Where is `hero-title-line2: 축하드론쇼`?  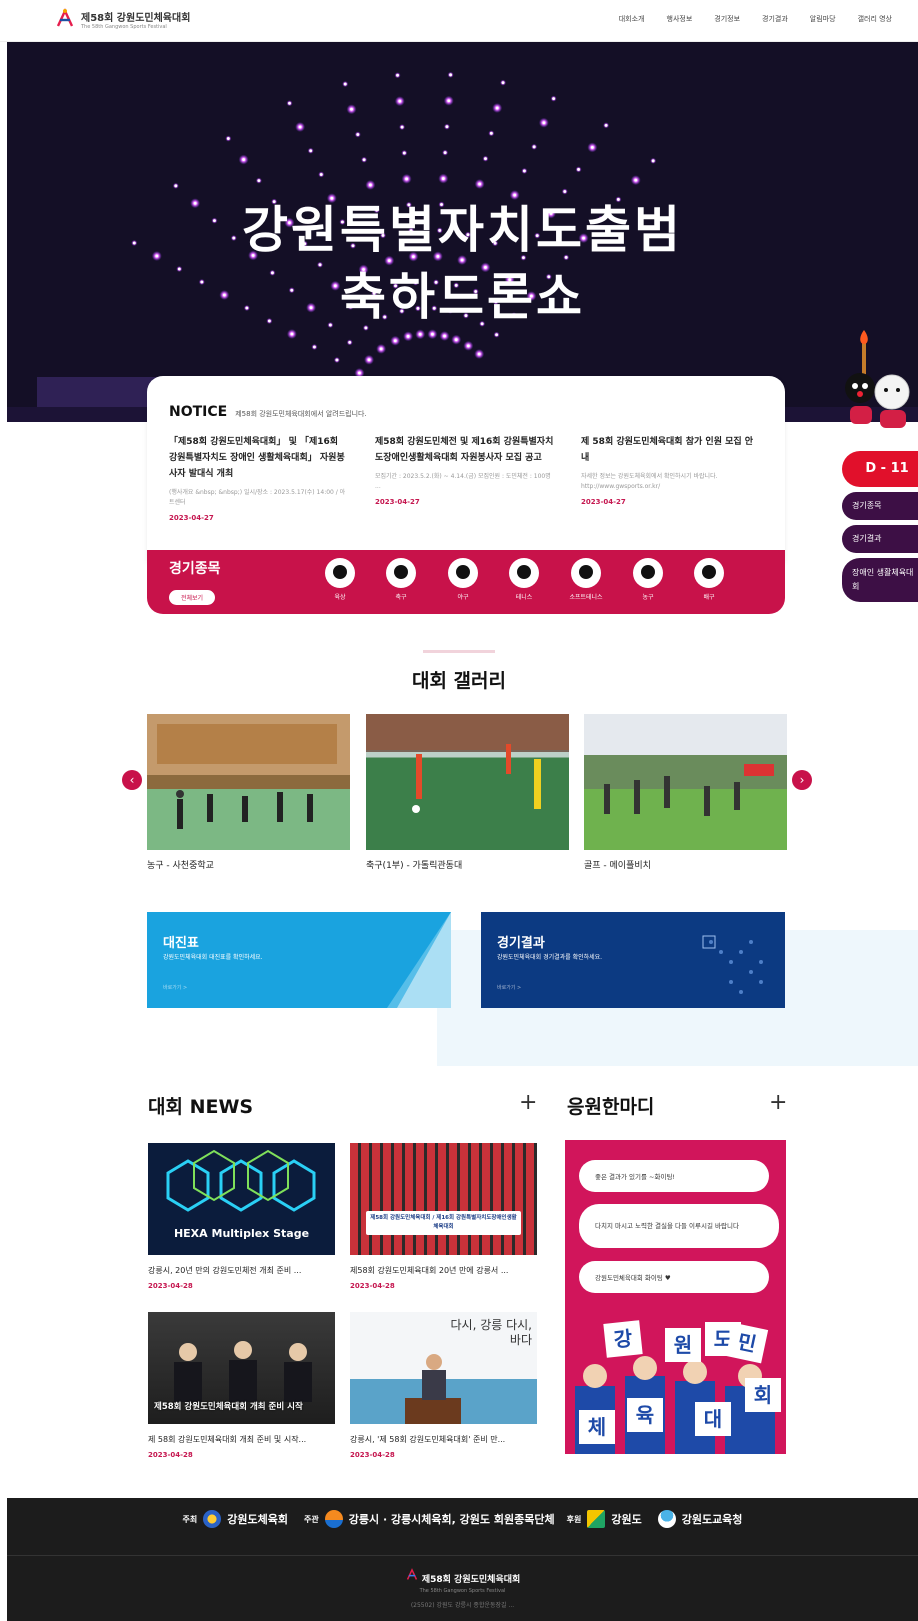
hero-title-line2: 축하드론쇼 is located at coordinates (462, 297).